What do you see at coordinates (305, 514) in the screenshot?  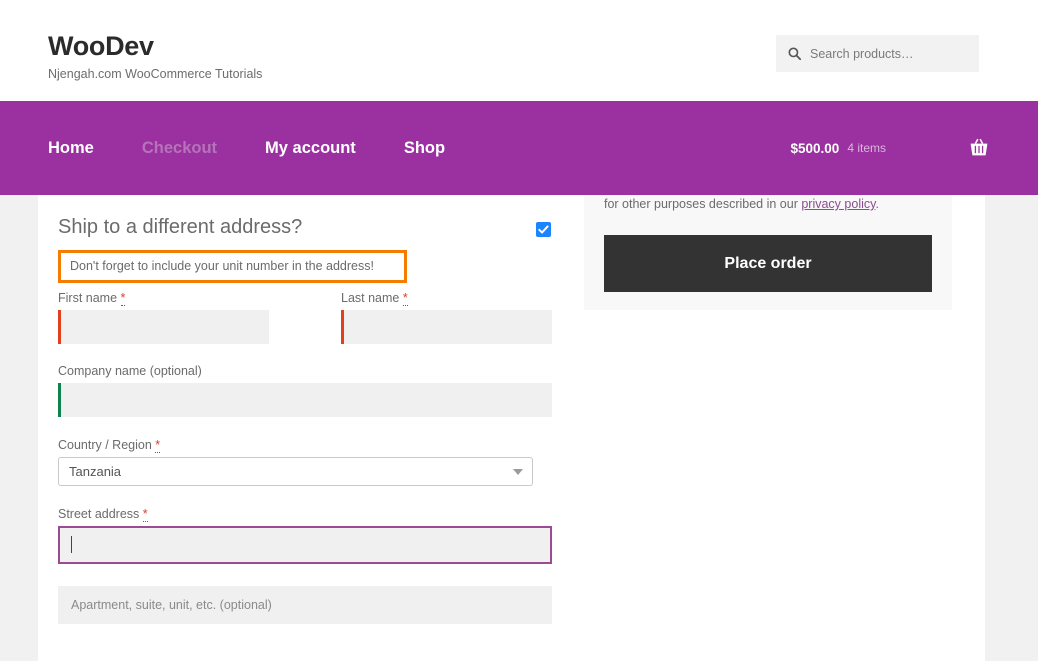 I see `street-address-label: Street address *` at bounding box center [305, 514].